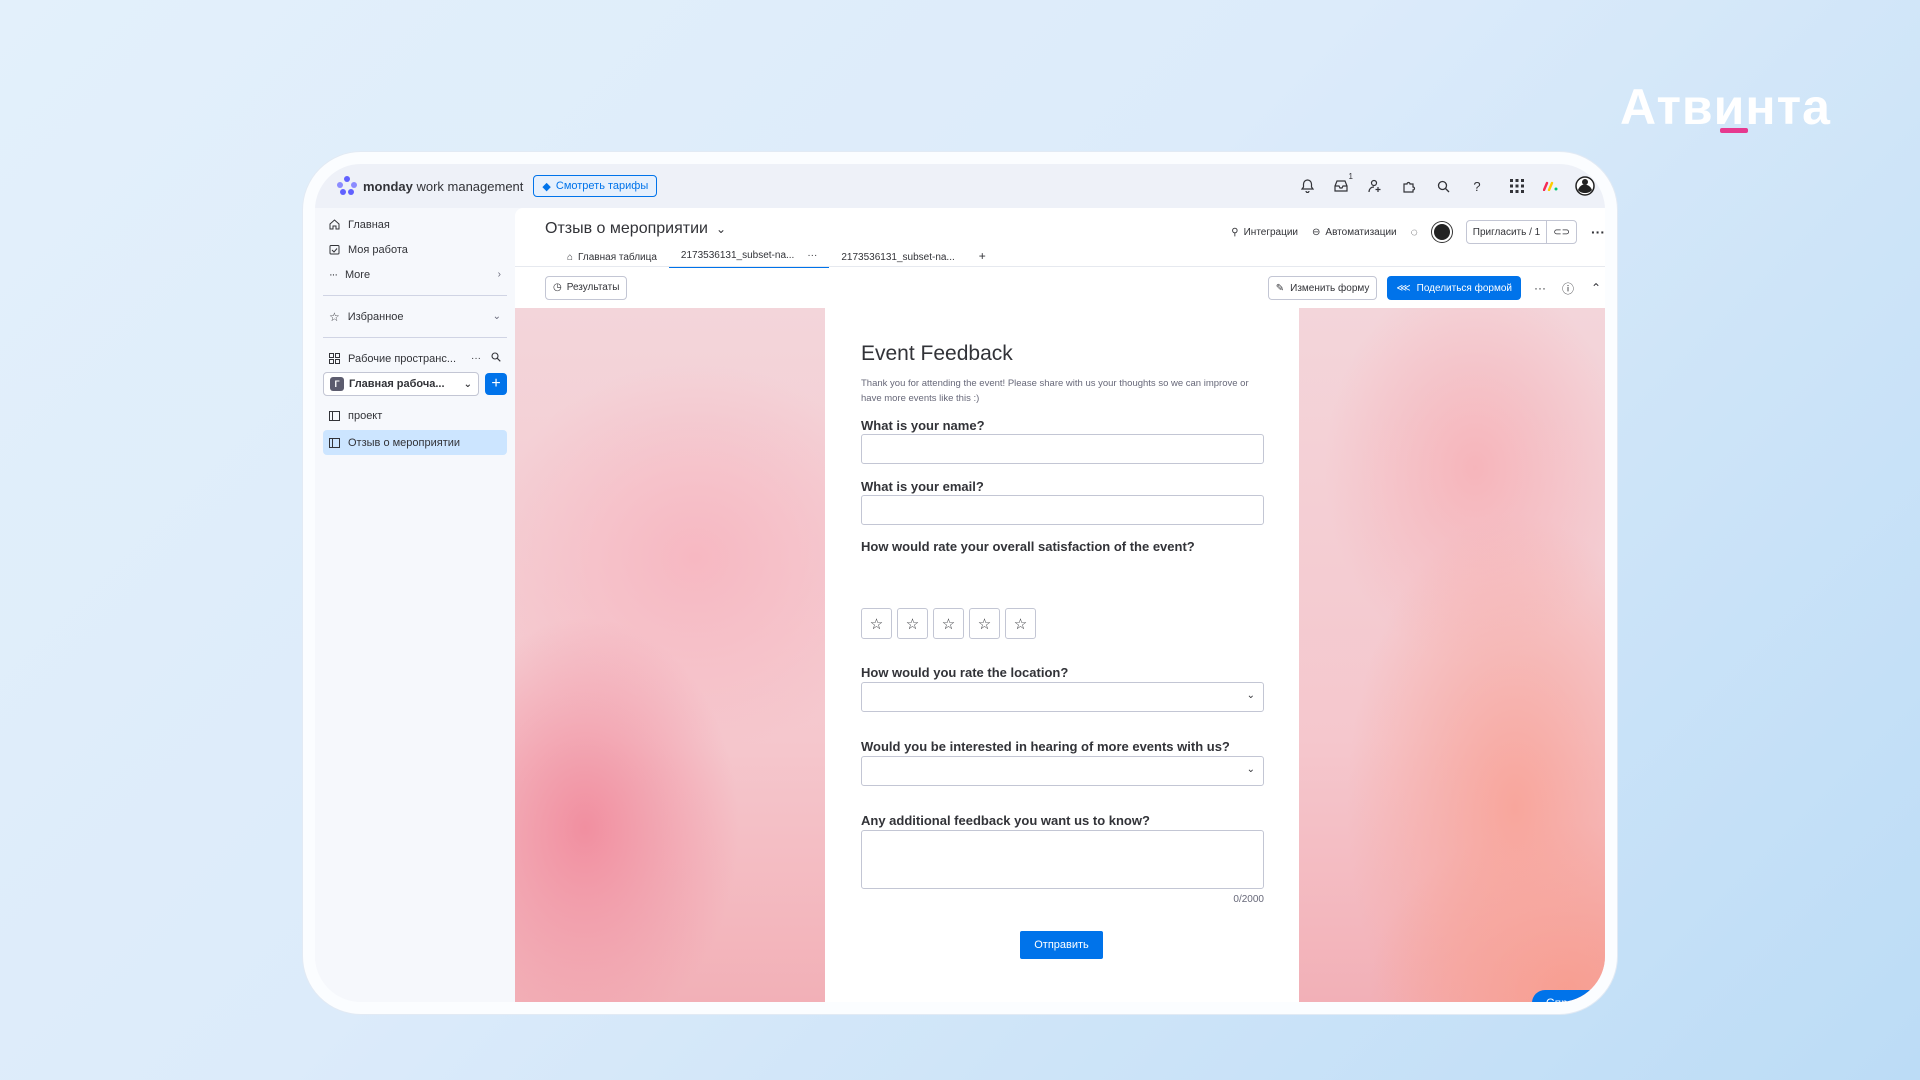 This screenshot has width=1920, height=1080. I want to click on add-item-button: +, so click(496, 384).